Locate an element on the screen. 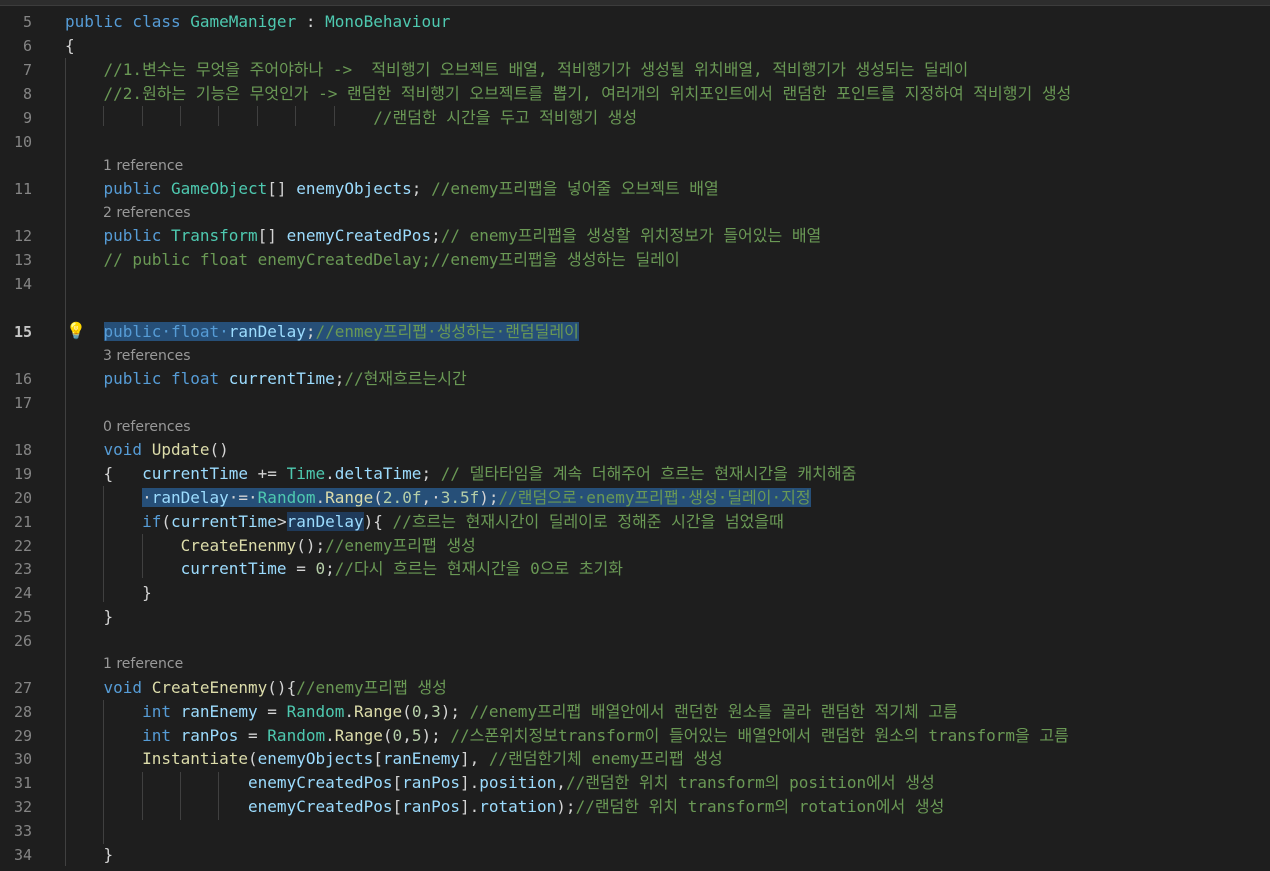 Image resolution: width=1270 pixels, height=871 pixels. code-token: position is located at coordinates (518, 782).